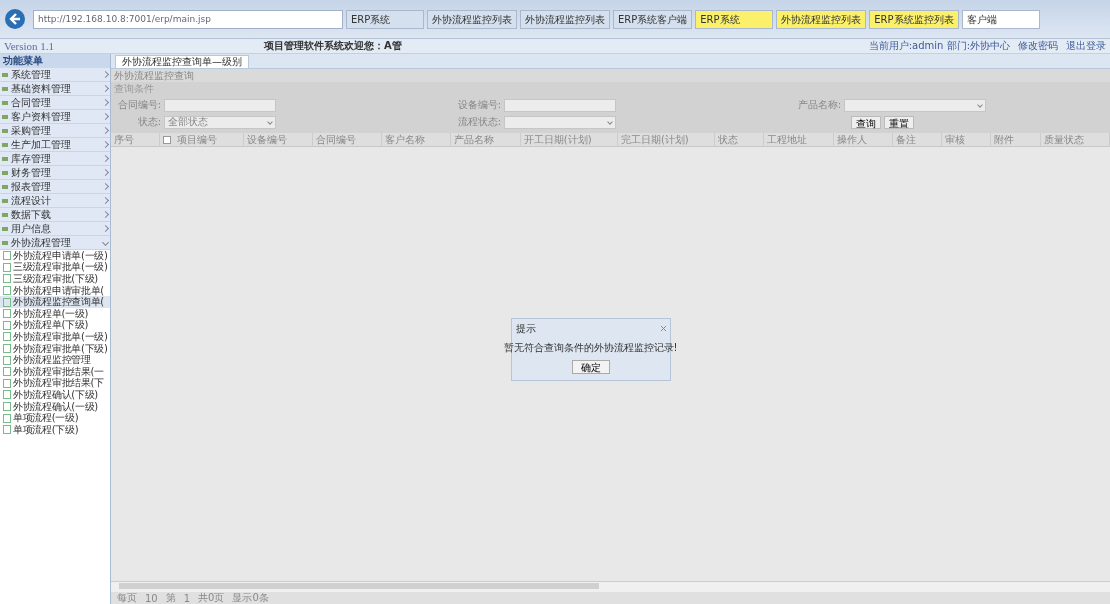  What do you see at coordinates (187, 598) in the screenshot?
I see `pager-text: 1` at bounding box center [187, 598].